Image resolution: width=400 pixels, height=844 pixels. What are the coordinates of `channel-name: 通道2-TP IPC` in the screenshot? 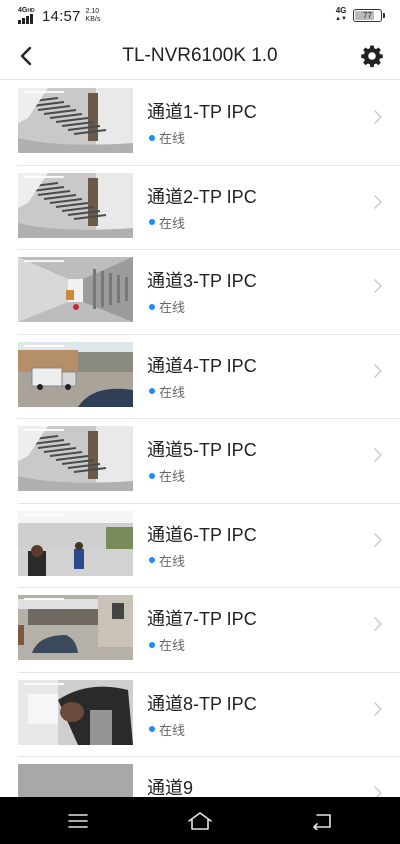 It's located at (202, 196).